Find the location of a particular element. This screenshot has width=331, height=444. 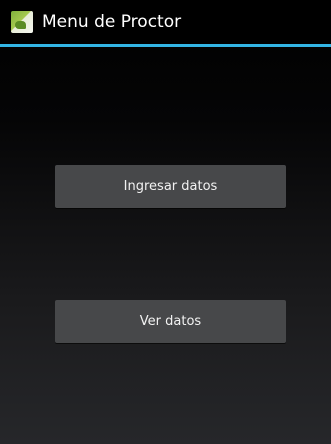

ver-datos-label: Ver datos is located at coordinates (170, 321).